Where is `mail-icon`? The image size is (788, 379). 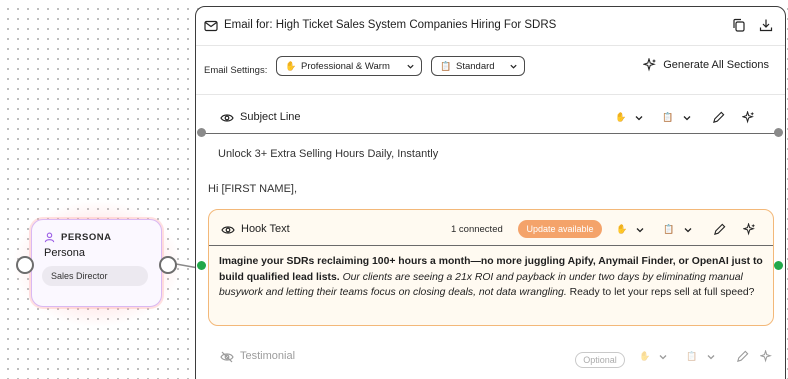 mail-icon is located at coordinates (211, 26).